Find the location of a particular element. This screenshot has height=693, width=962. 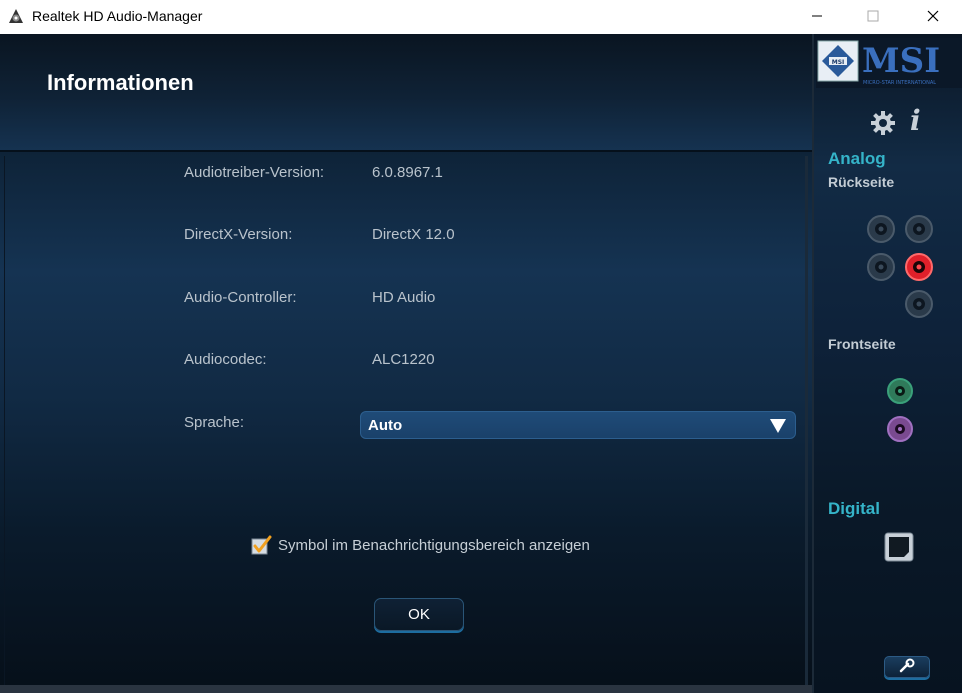

window-title: Realtek HD Audio-Manager is located at coordinates (117, 16).